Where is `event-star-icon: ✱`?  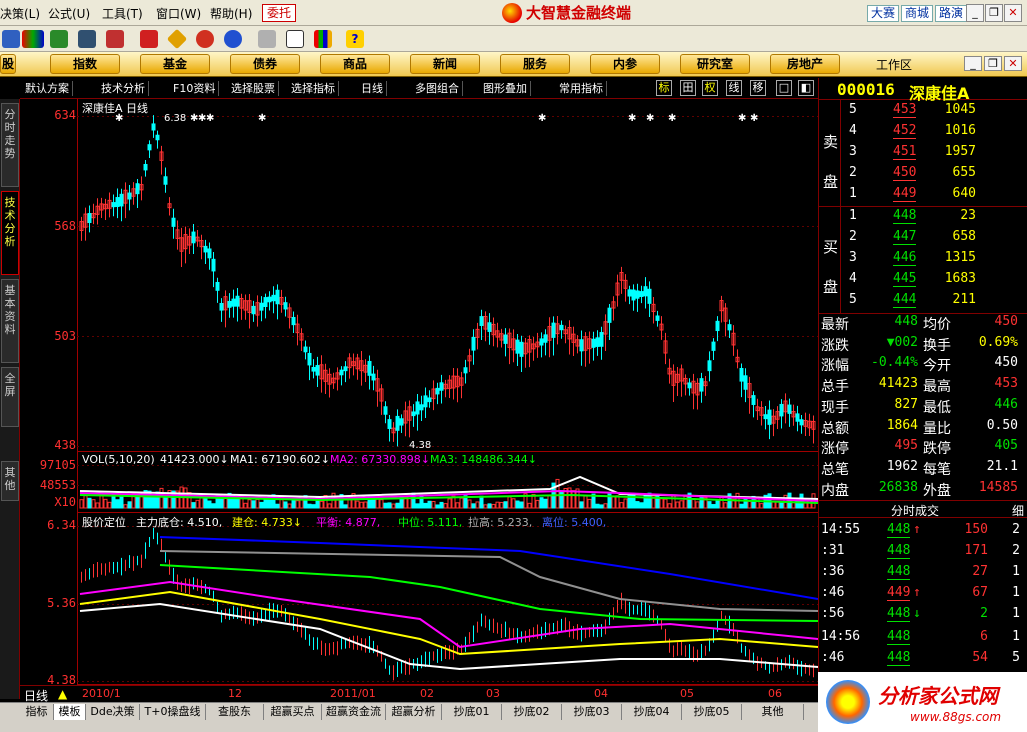
event-star-icon: ✱ is located at coordinates (632, 118).